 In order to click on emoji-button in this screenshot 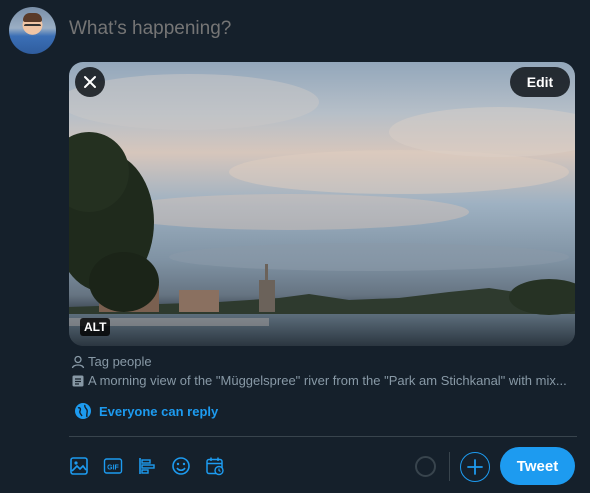, I will do `click(181, 466)`.